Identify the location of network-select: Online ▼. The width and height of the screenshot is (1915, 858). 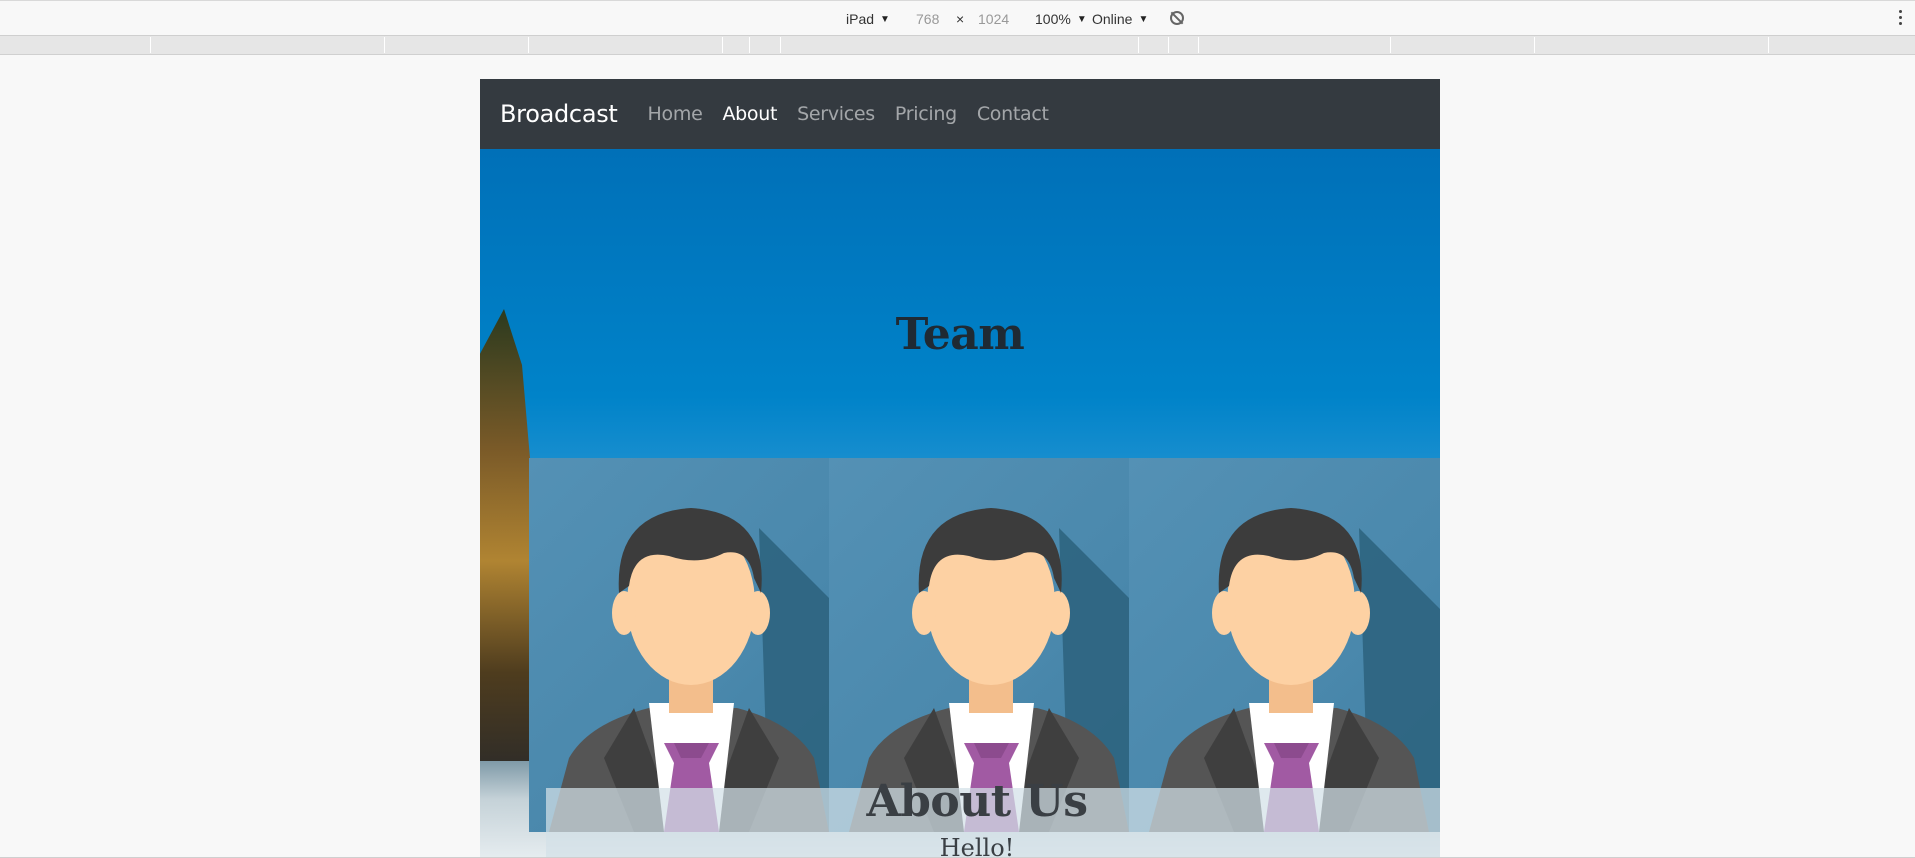
(1120, 19).